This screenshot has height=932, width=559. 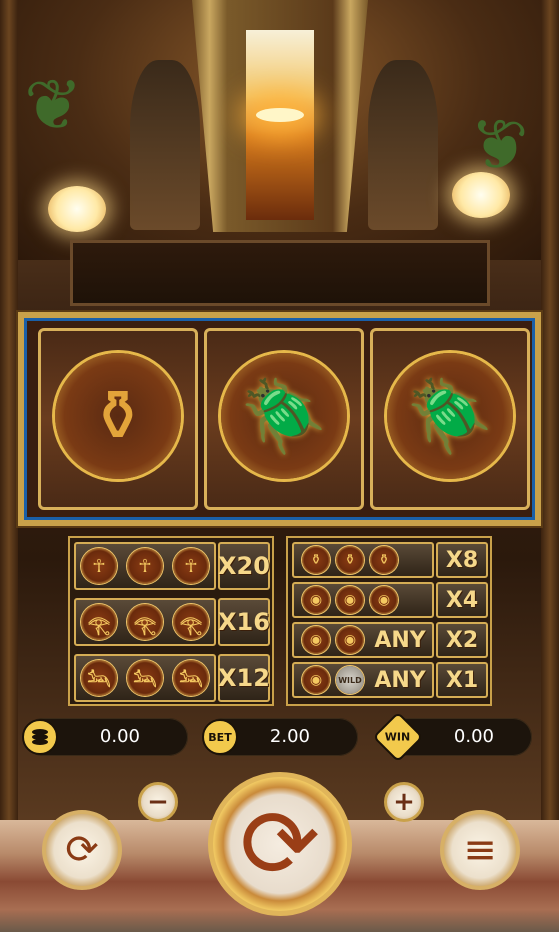 I want to click on paytable-symbols: ◉ ◉ ANY, so click(x=363, y=640).